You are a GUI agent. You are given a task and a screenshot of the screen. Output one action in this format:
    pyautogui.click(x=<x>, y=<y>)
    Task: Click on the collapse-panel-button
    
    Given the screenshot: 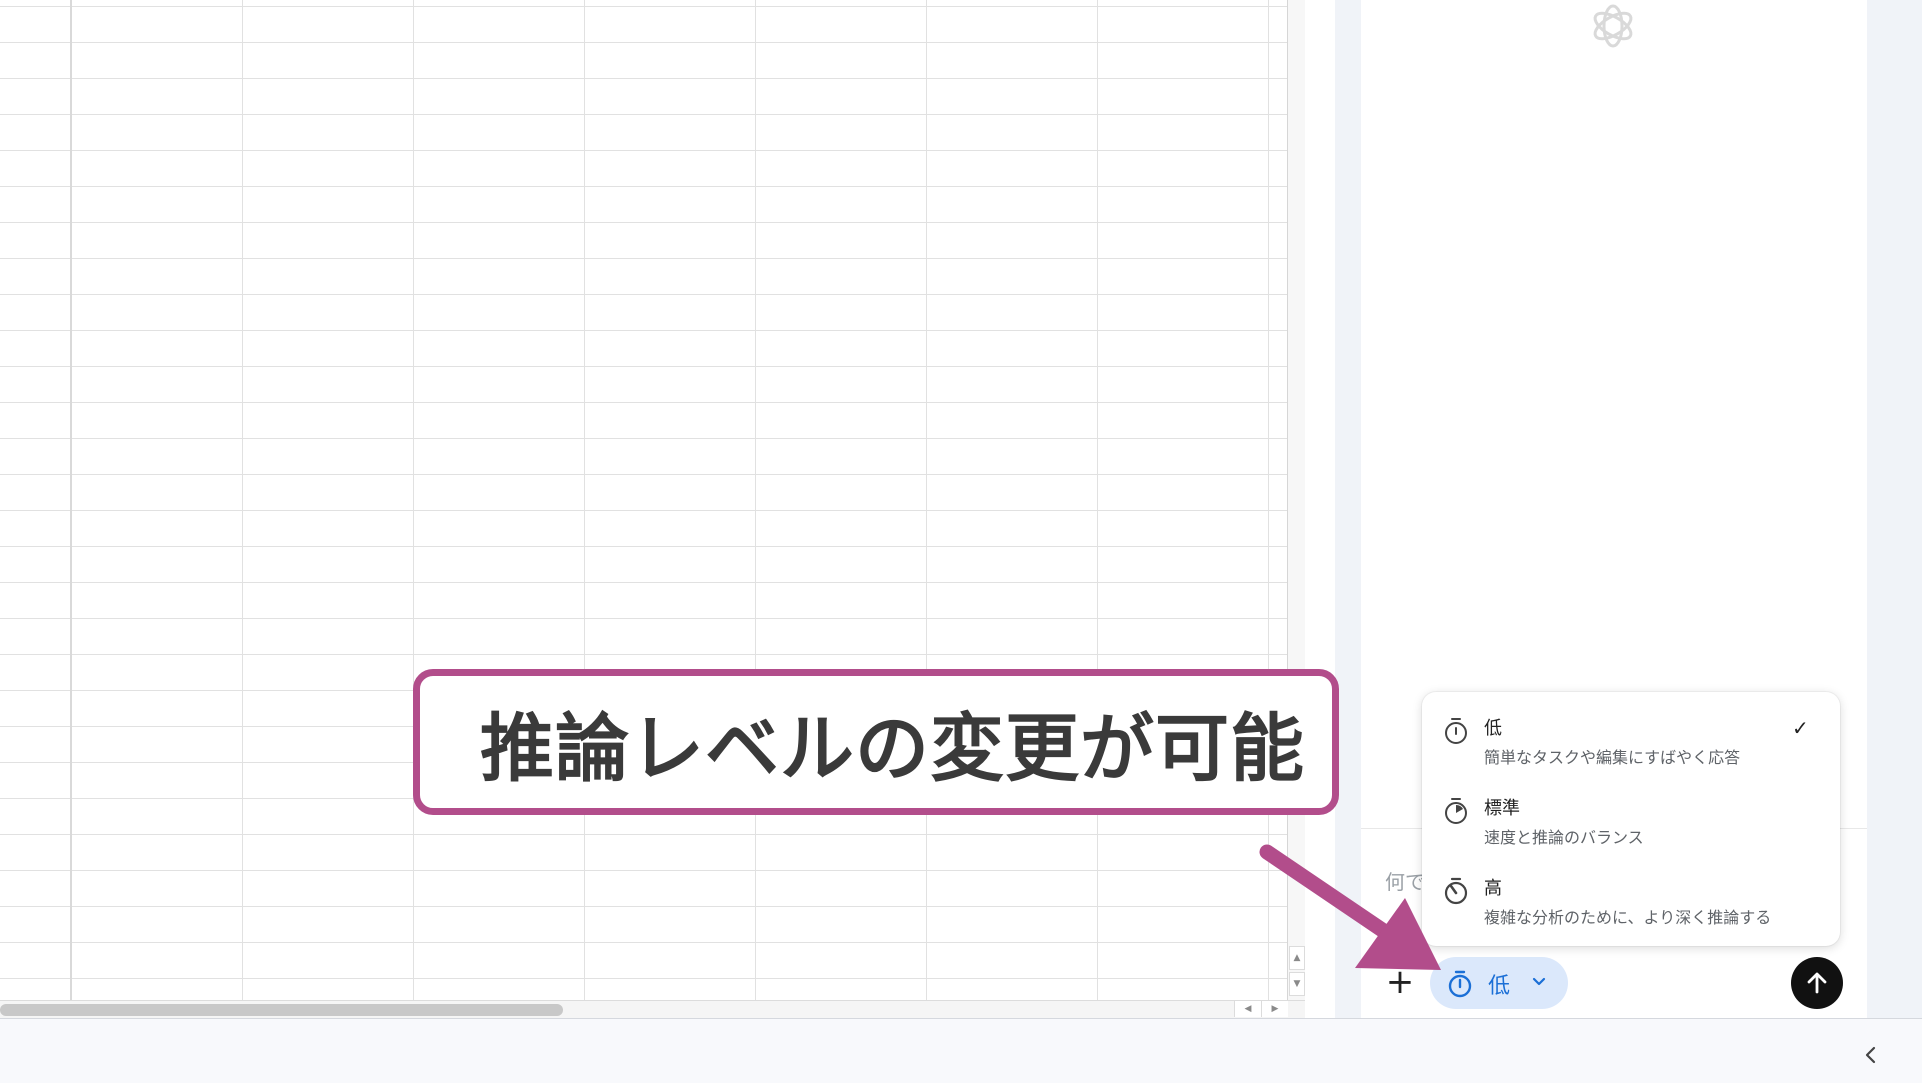 What is the action you would take?
    pyautogui.click(x=1871, y=1055)
    